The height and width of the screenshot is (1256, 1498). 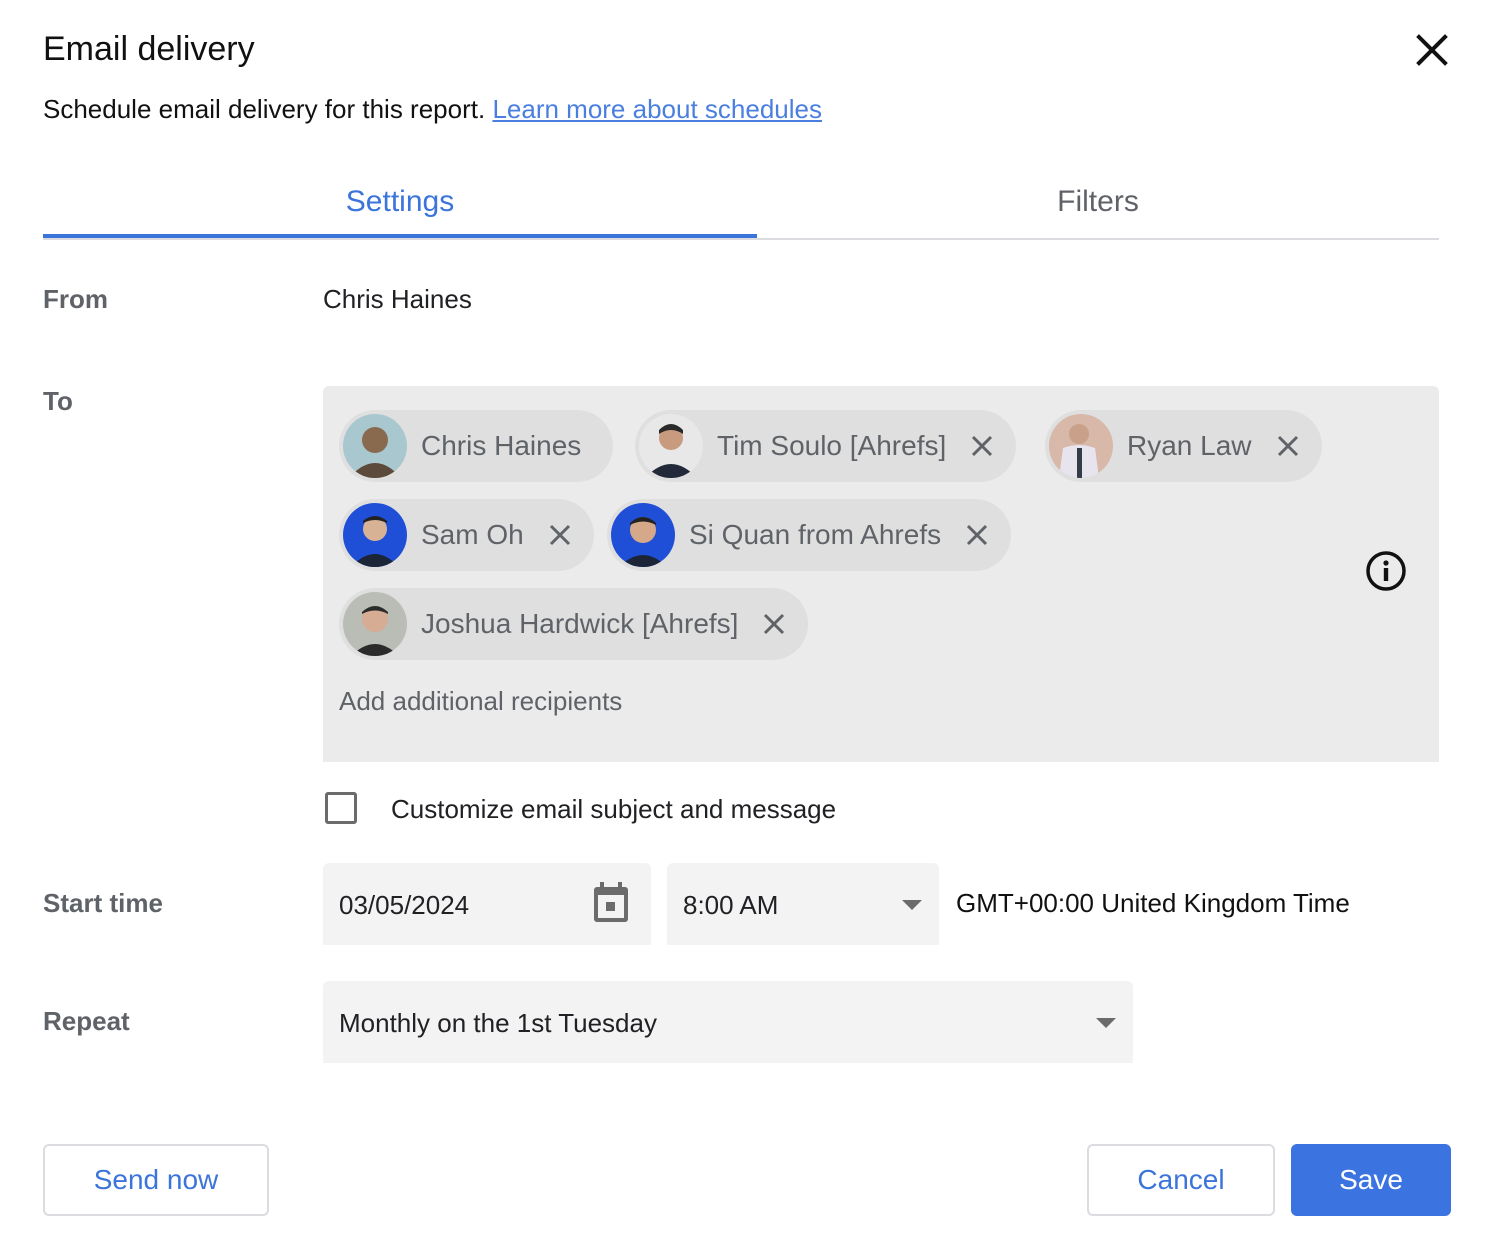 I want to click on tab-bar: Settings Filters, so click(x=741, y=205).